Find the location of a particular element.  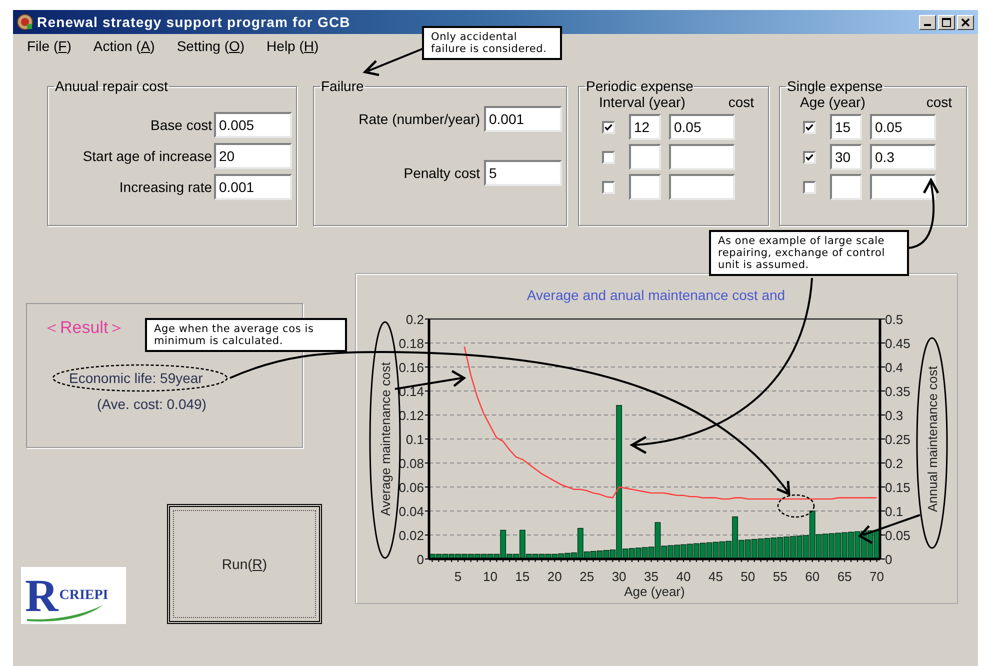

tick-label: 30 is located at coordinates (619, 576).